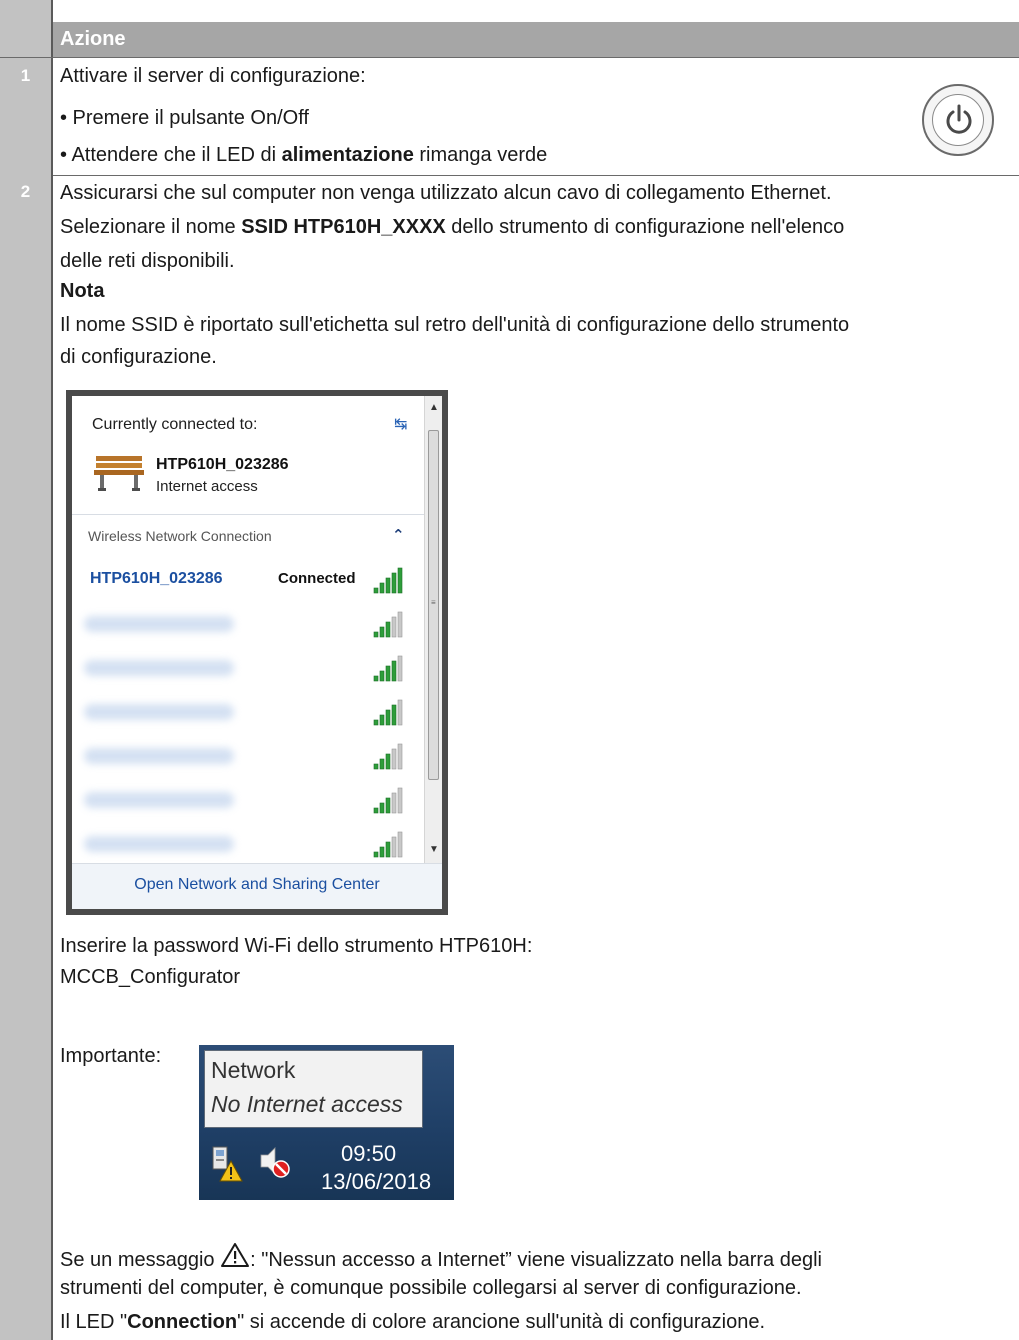 Image resolution: width=1019 pixels, height=1340 pixels. What do you see at coordinates (156, 579) in the screenshot?
I see `network-name: HTP610H_023286` at bounding box center [156, 579].